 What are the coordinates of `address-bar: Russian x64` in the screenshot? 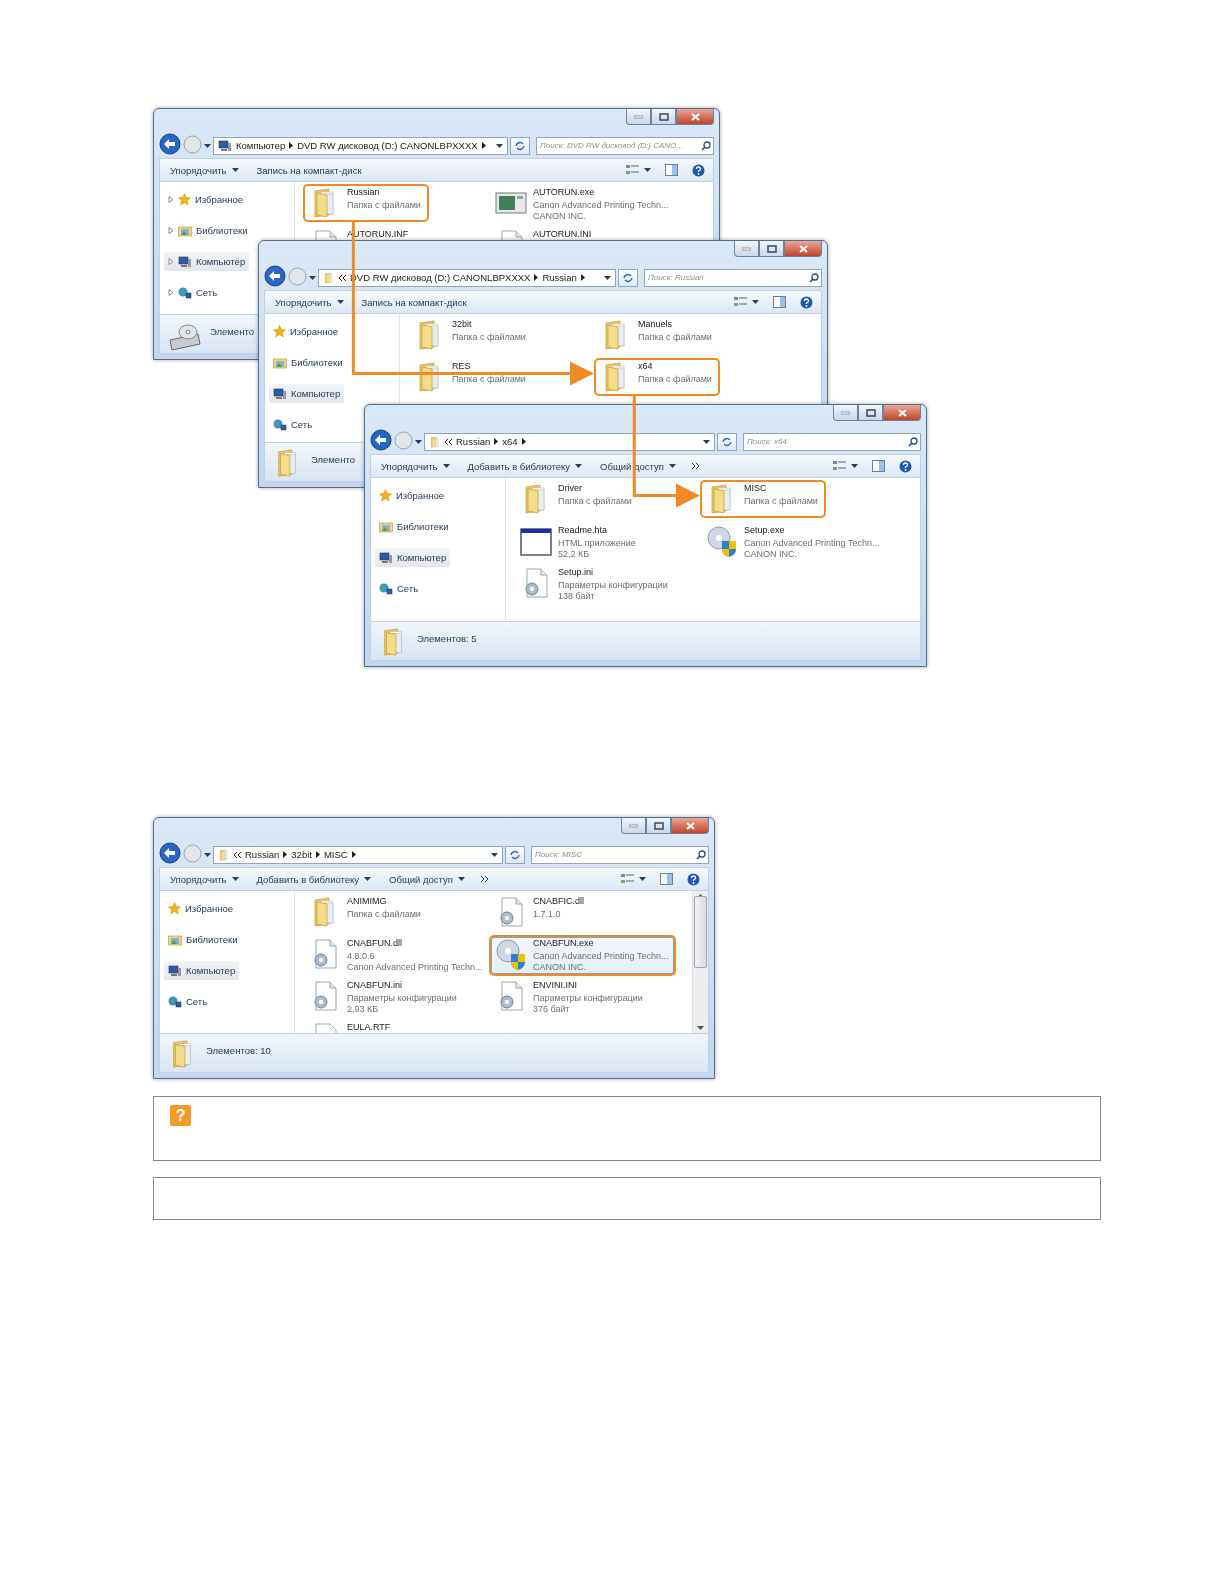 It's located at (569, 441).